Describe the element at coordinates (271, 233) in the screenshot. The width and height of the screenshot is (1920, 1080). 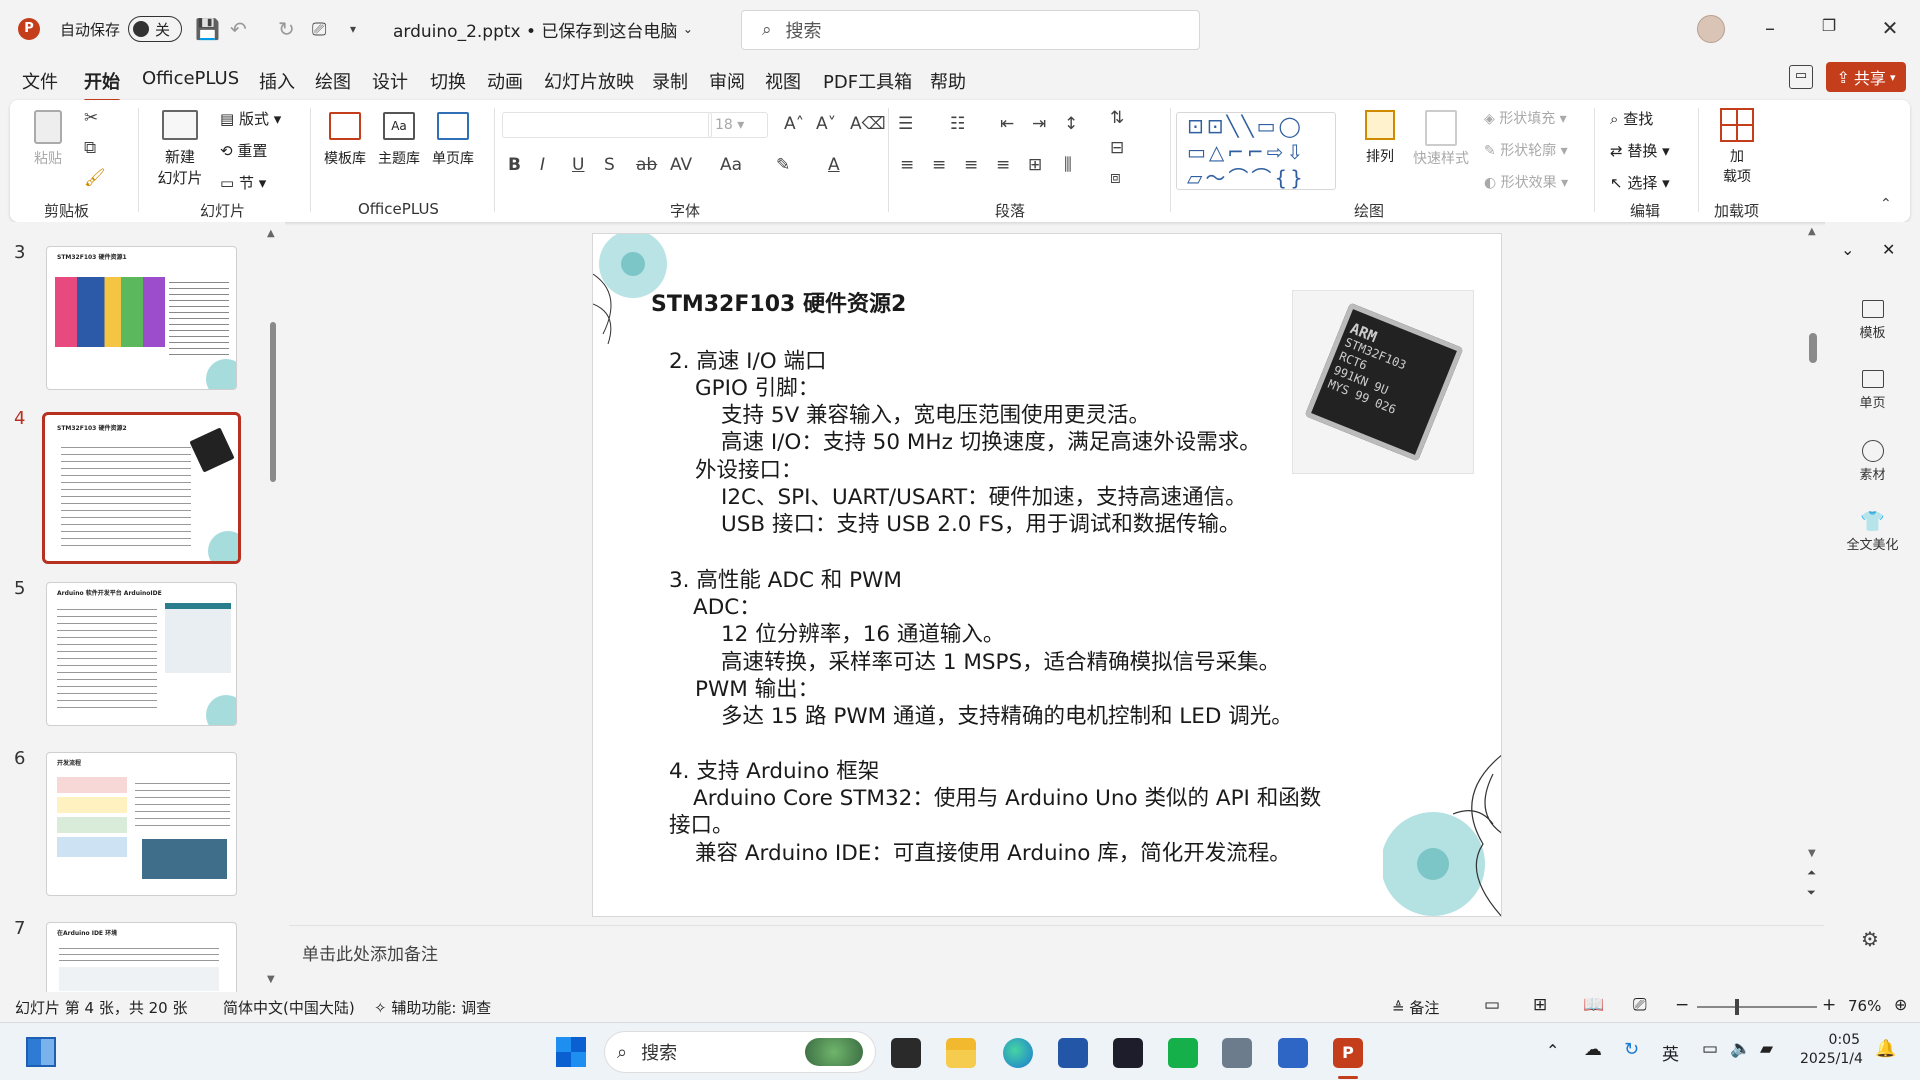
I see `scroll-up-icon: ▲` at that location.